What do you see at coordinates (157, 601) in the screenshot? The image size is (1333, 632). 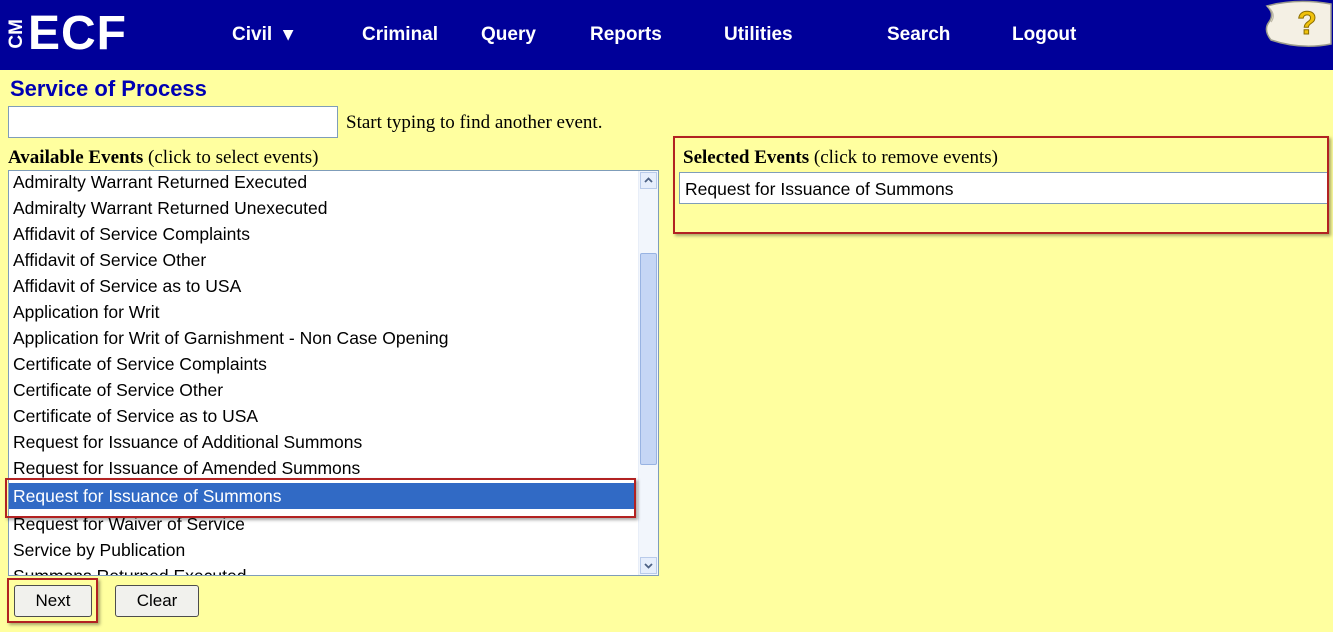 I see `clear-button: Clear` at bounding box center [157, 601].